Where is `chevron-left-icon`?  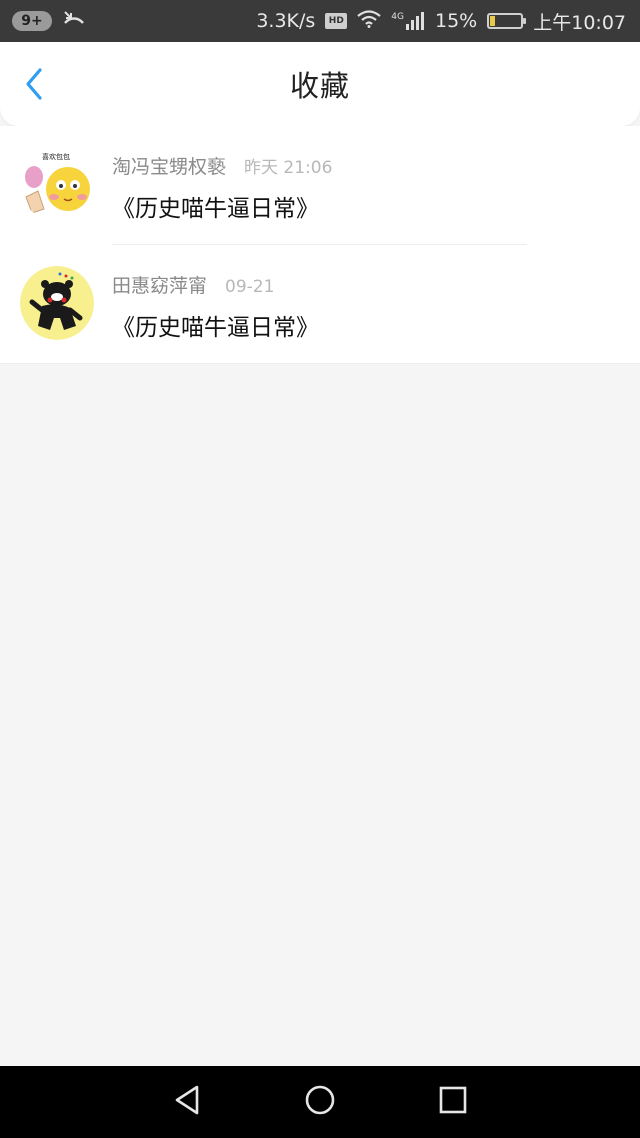 chevron-left-icon is located at coordinates (34, 86).